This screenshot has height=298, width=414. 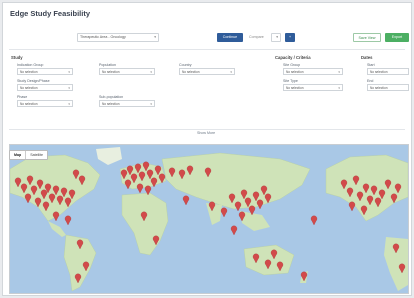 What do you see at coordinates (185, 65) in the screenshot?
I see `filter-label: Country` at bounding box center [185, 65].